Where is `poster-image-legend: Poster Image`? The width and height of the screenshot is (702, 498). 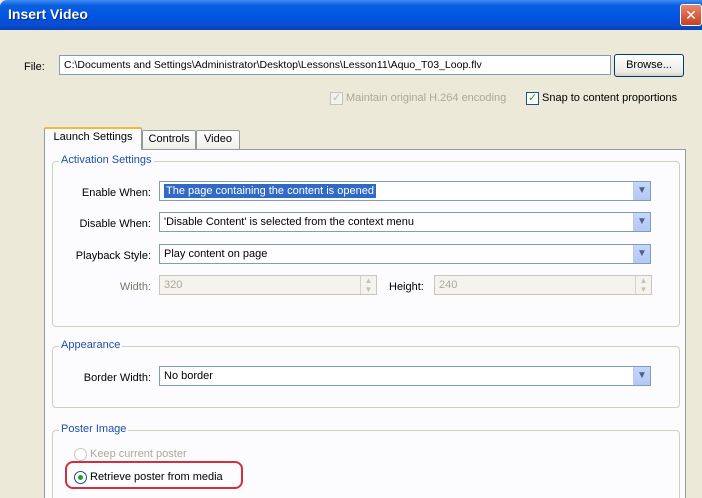 poster-image-legend: Poster Image is located at coordinates (94, 429).